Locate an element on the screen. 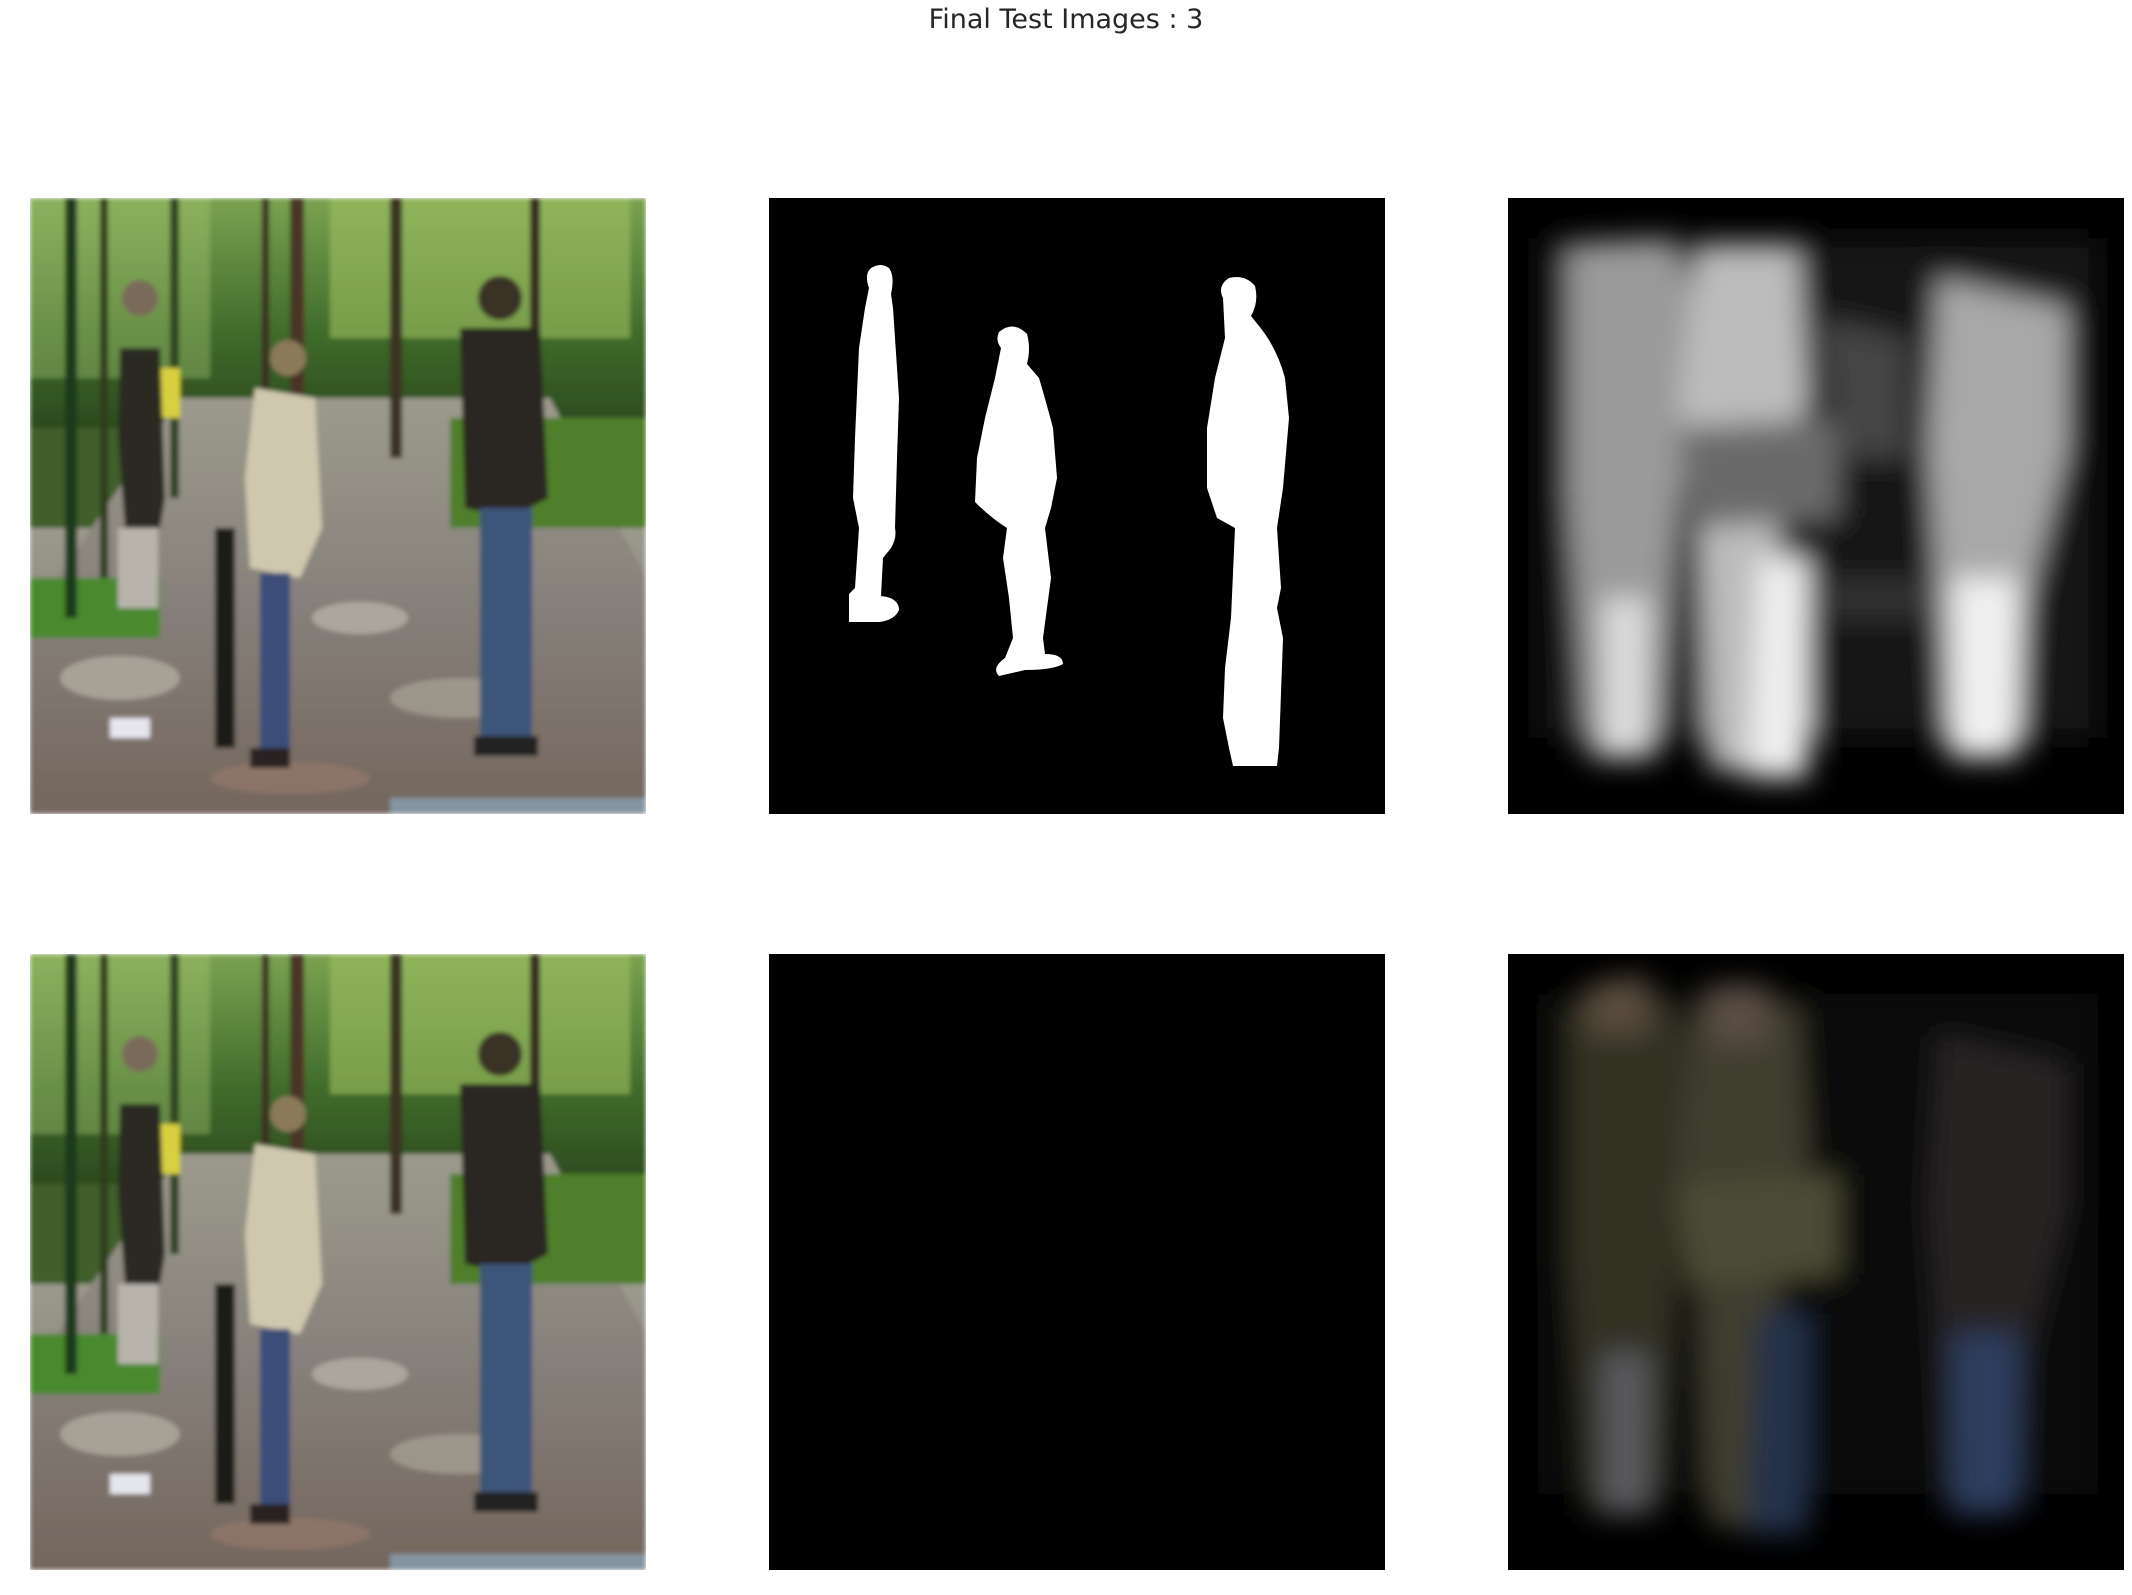 The height and width of the screenshot is (1595, 2132). mask-image is located at coordinates (1077, 506).